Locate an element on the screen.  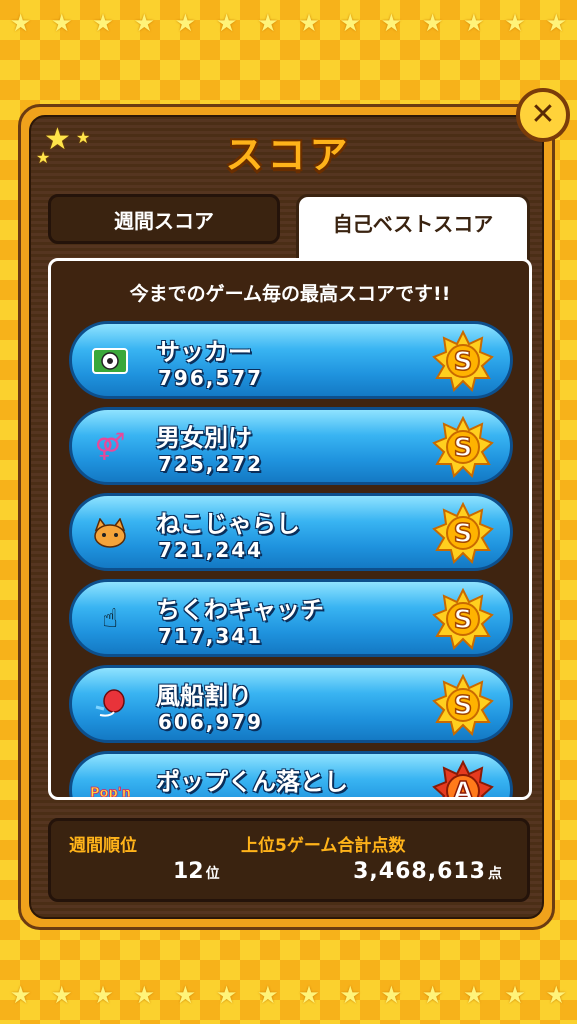
balloon-icon is located at coordinates (110, 705).